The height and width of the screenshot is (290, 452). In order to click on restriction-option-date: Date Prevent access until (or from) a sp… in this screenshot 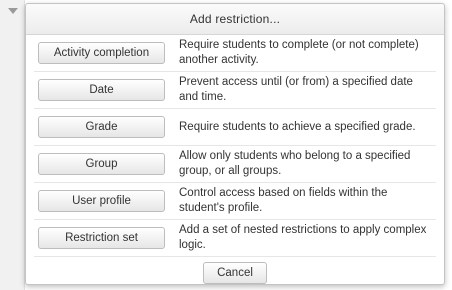, I will do `click(235, 90)`.